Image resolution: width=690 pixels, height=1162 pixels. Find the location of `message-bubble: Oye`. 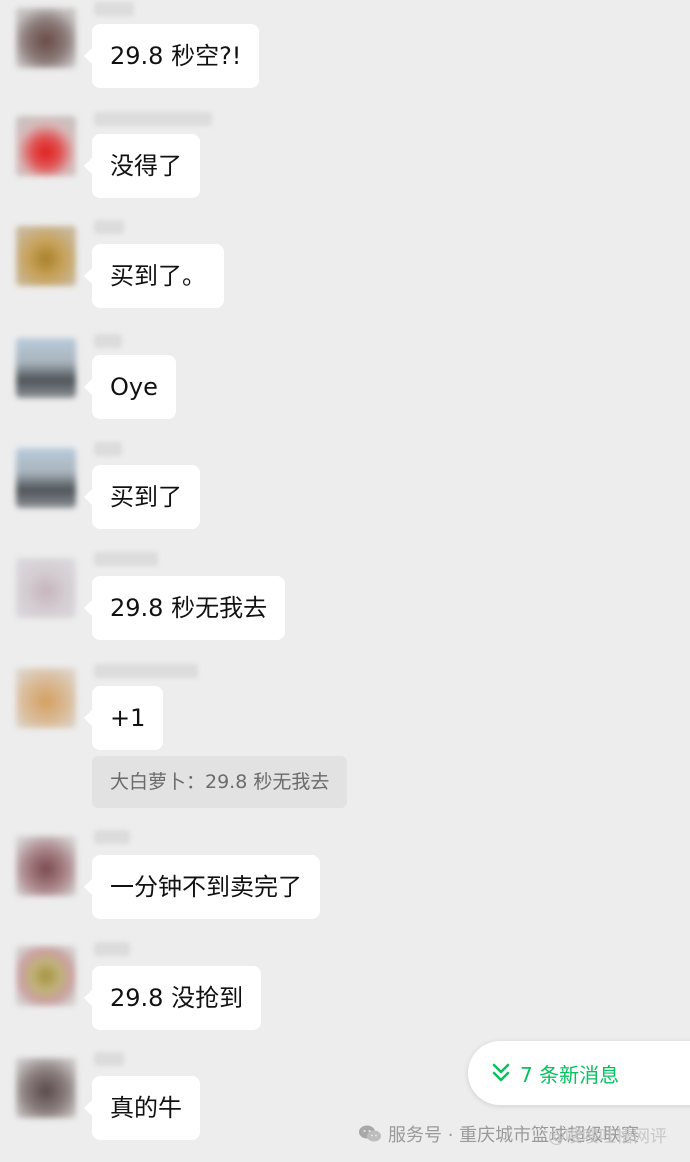

message-bubble: Oye is located at coordinates (130, 387).